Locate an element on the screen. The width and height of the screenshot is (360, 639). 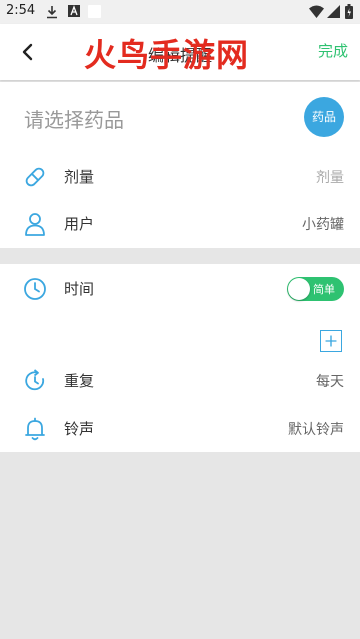
pill-icon is located at coordinates (35, 177).